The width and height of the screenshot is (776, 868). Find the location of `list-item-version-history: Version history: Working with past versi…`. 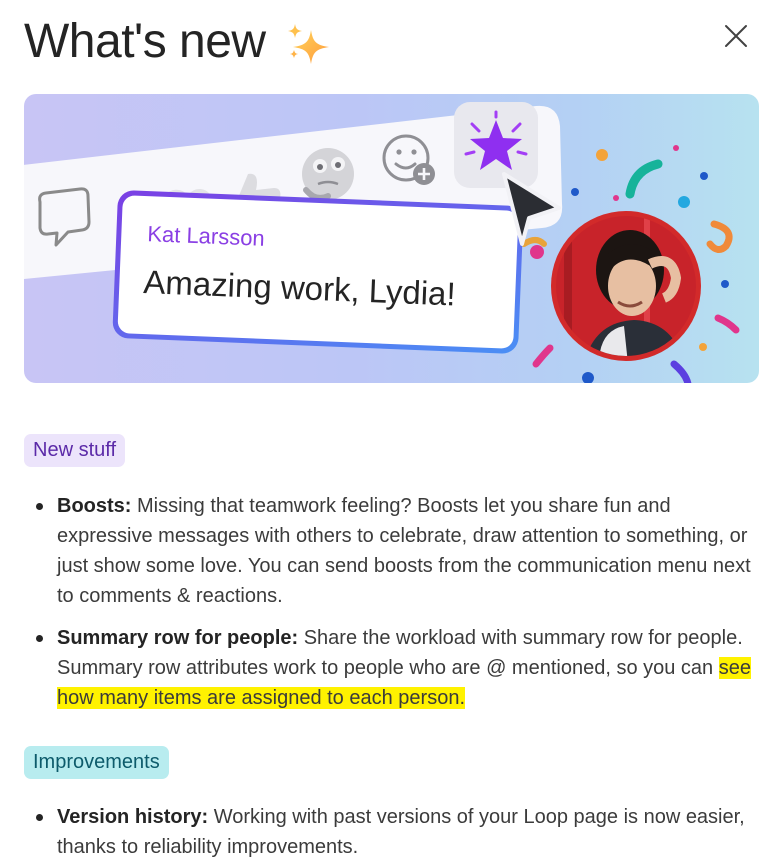

list-item-version-history: Version history: Working with past versi… is located at coordinates (399, 832).